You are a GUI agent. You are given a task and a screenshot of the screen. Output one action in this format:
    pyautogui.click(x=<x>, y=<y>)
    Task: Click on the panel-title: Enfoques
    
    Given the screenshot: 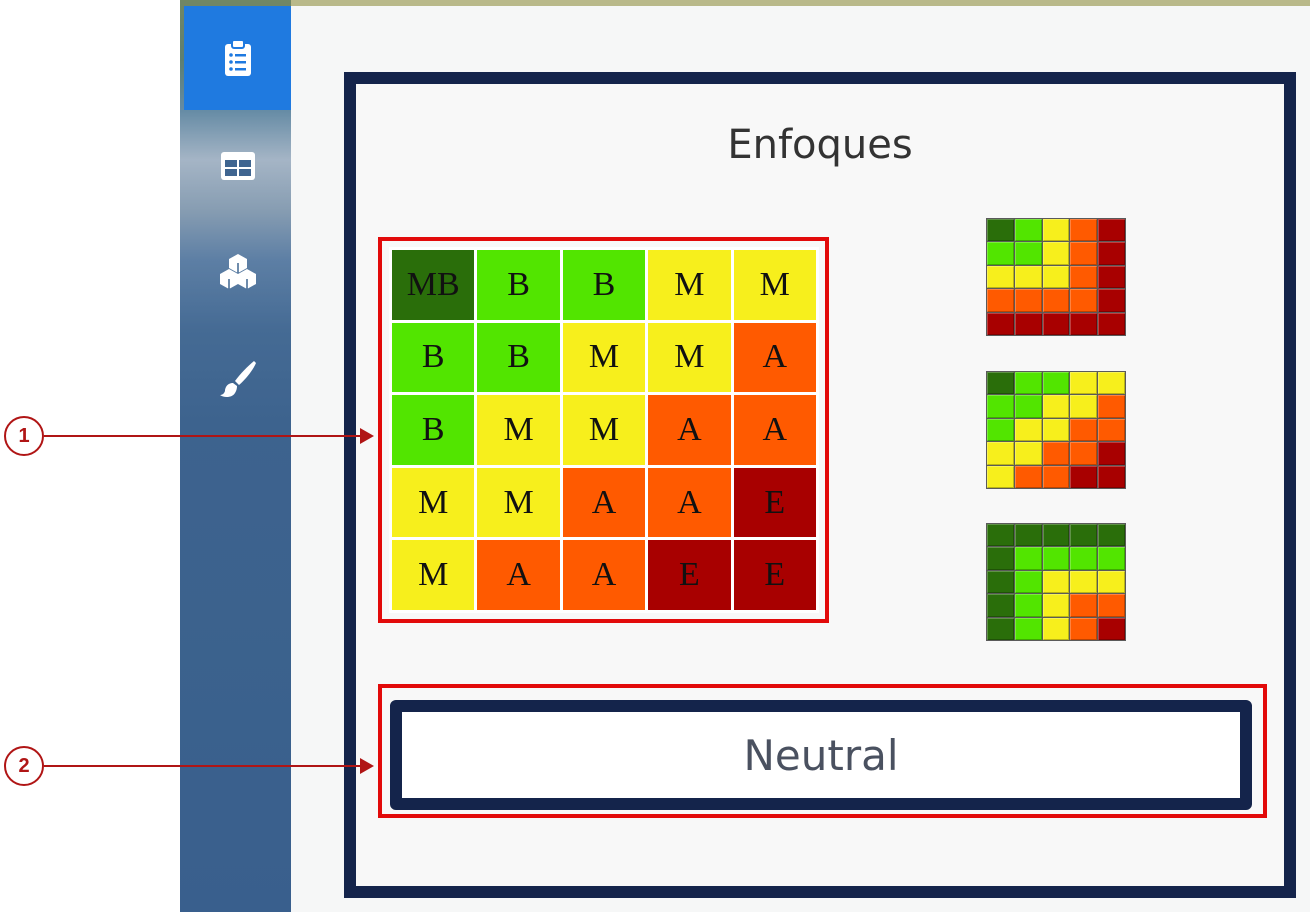 What is the action you would take?
    pyautogui.click(x=820, y=145)
    